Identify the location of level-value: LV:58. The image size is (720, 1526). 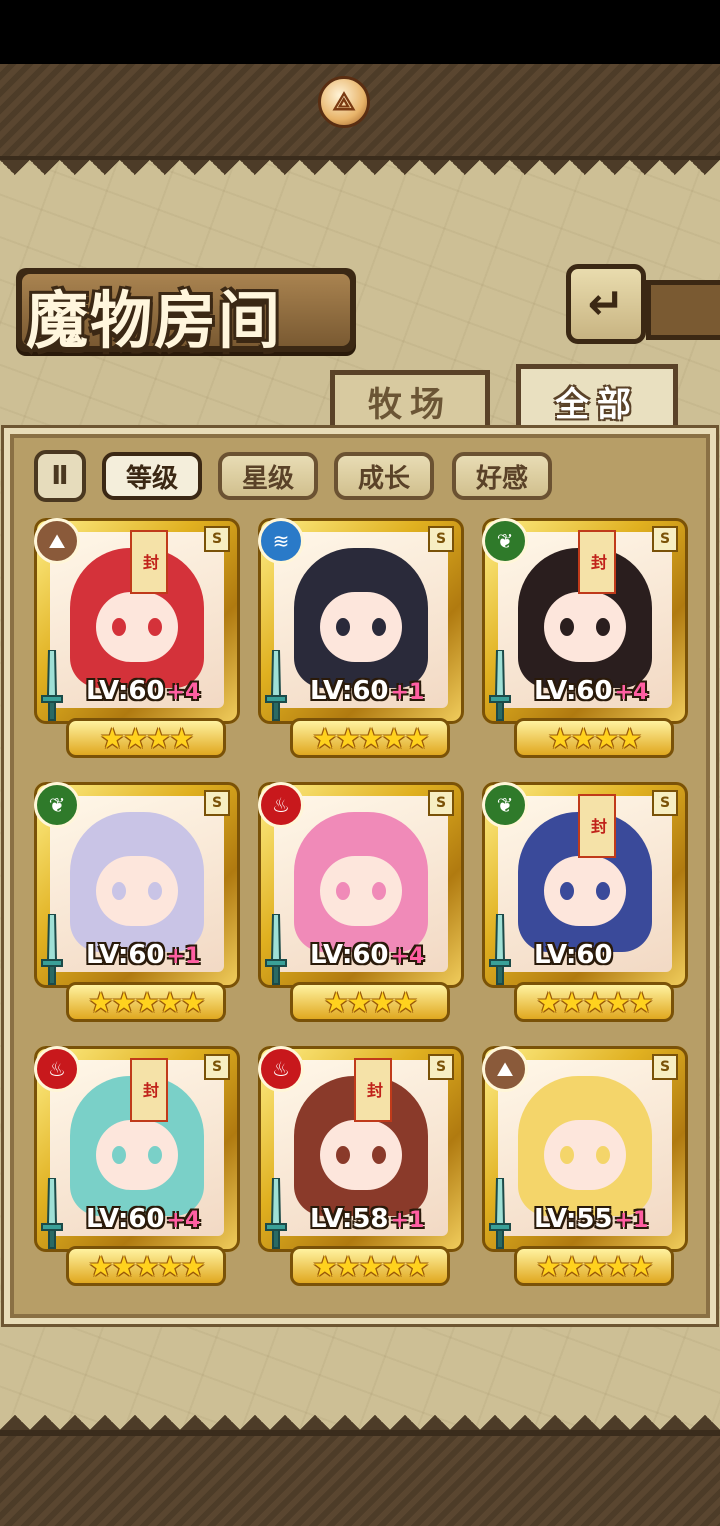
(349, 1219).